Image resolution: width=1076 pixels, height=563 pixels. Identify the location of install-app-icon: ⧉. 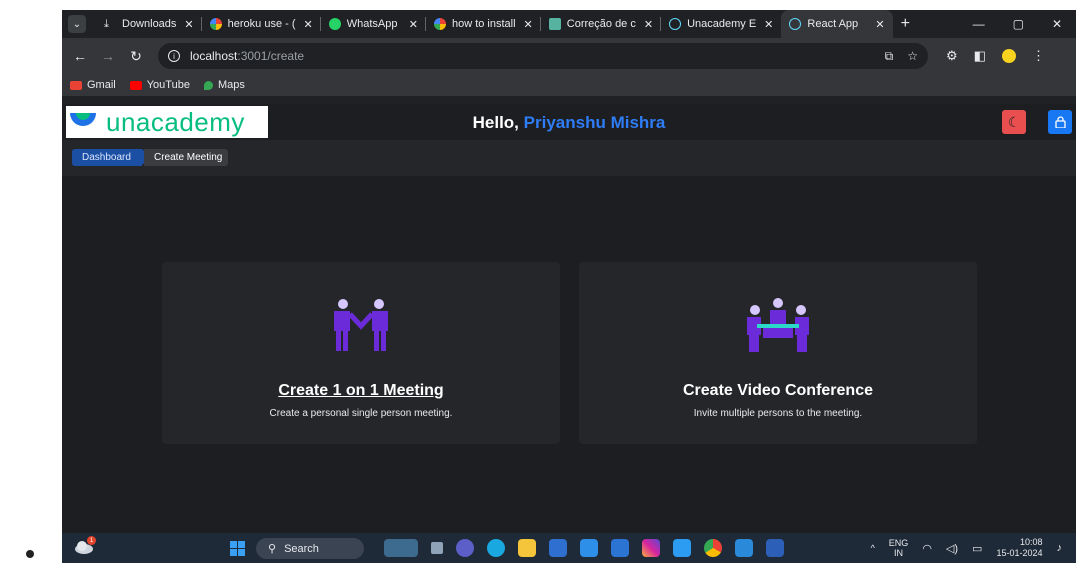
(889, 56).